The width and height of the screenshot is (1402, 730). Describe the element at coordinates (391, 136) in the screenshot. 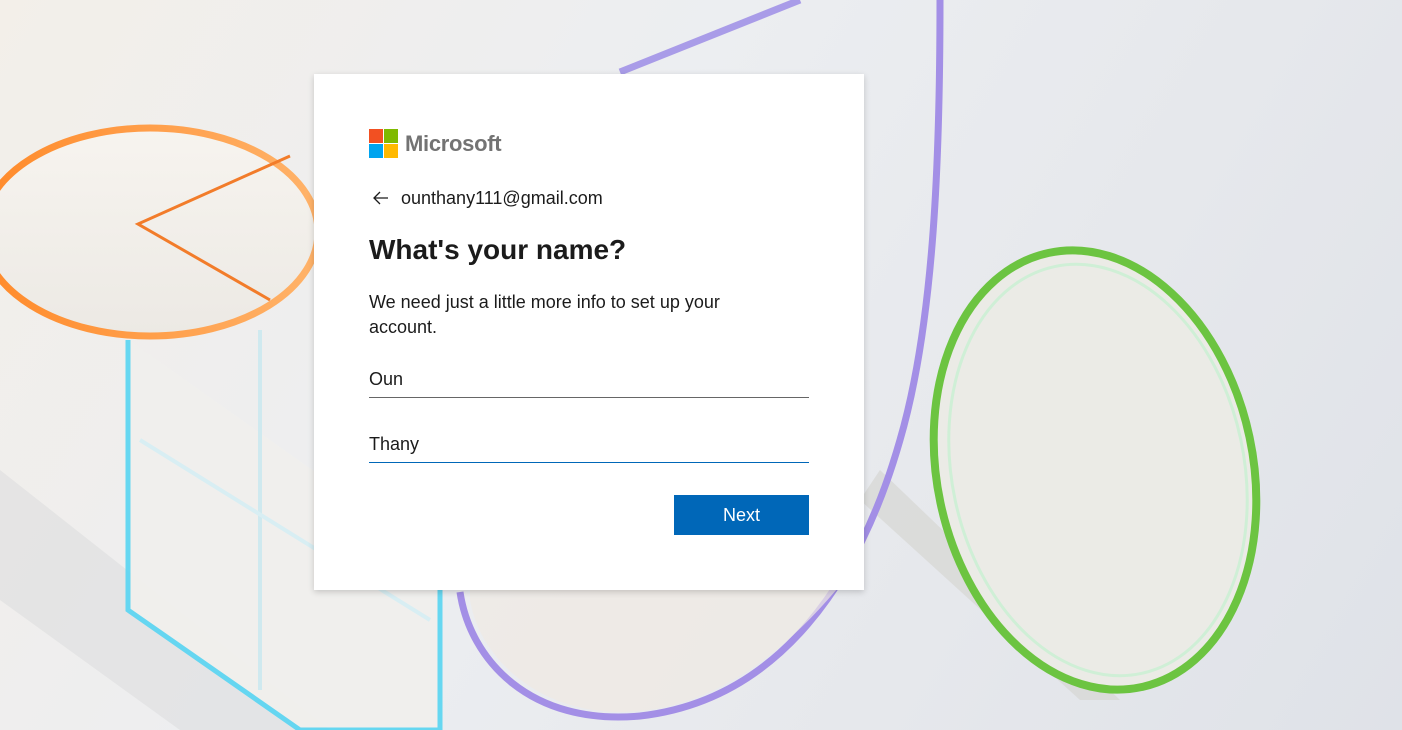

I see `logo-square-green` at that location.